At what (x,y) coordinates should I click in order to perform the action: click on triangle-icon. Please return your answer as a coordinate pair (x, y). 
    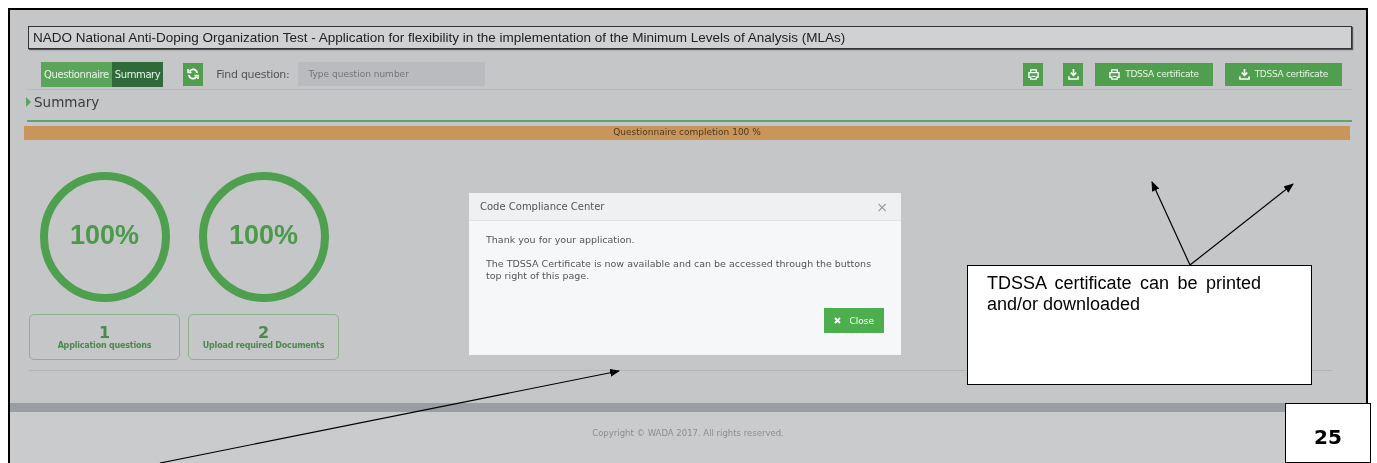
    Looking at the image, I should click on (28, 102).